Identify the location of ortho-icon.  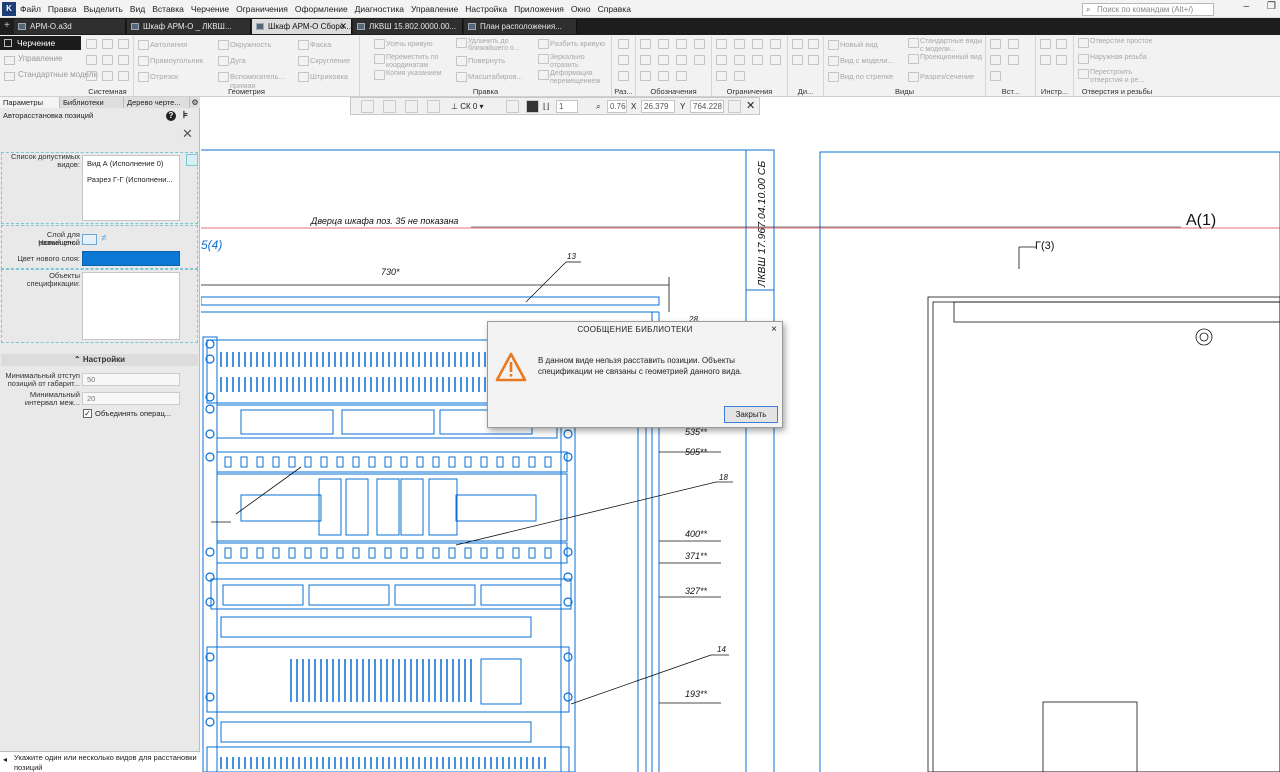
(389, 106).